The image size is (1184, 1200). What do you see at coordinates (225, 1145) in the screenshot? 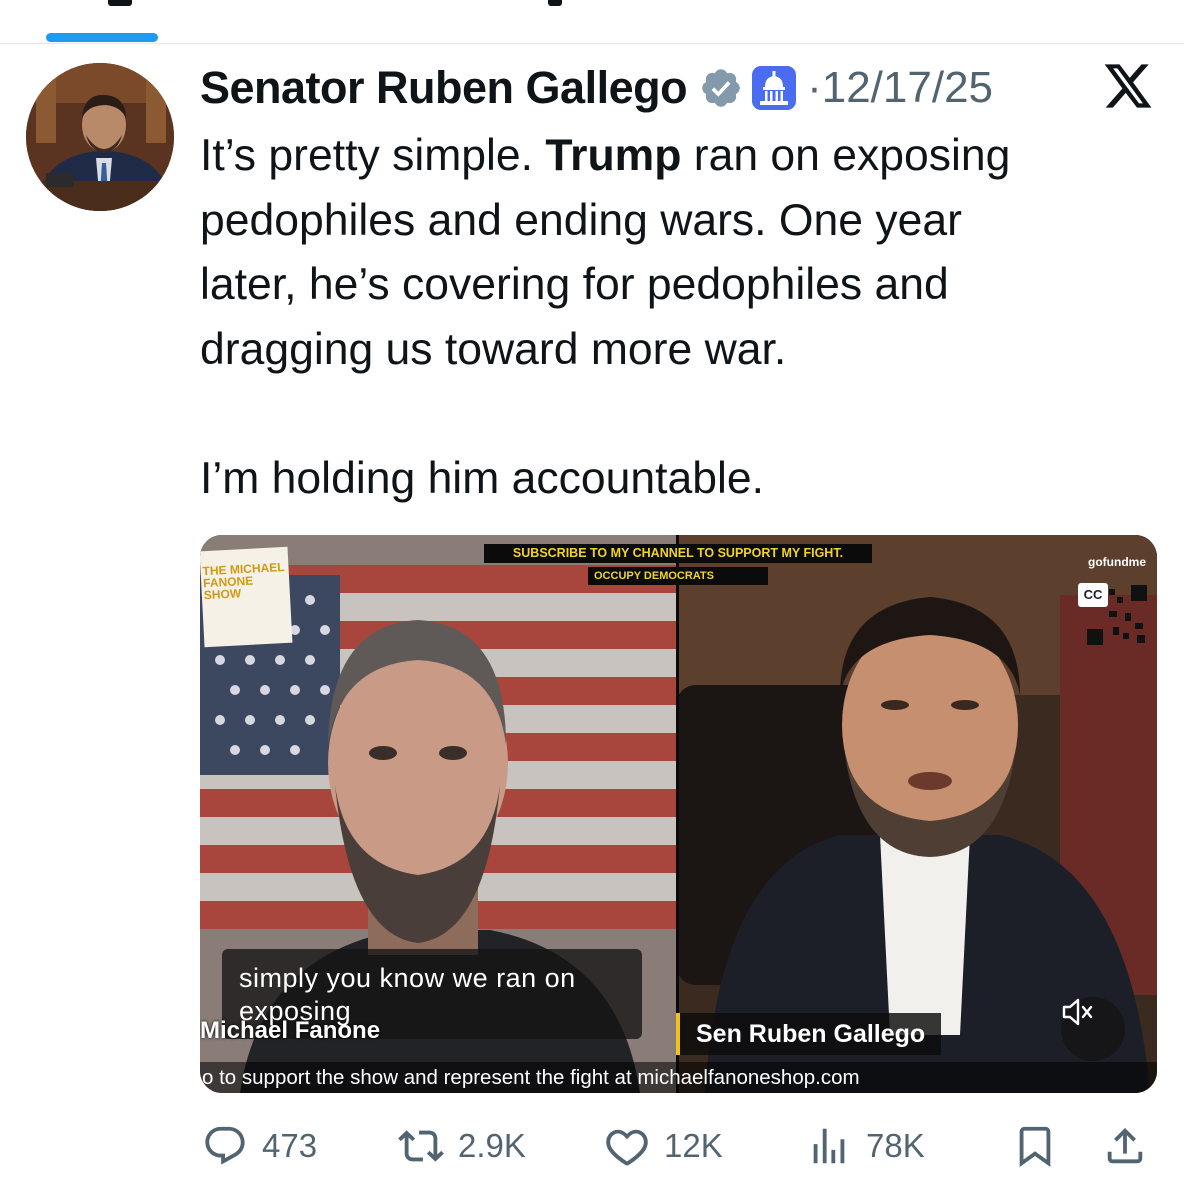
I see `reply-icon` at bounding box center [225, 1145].